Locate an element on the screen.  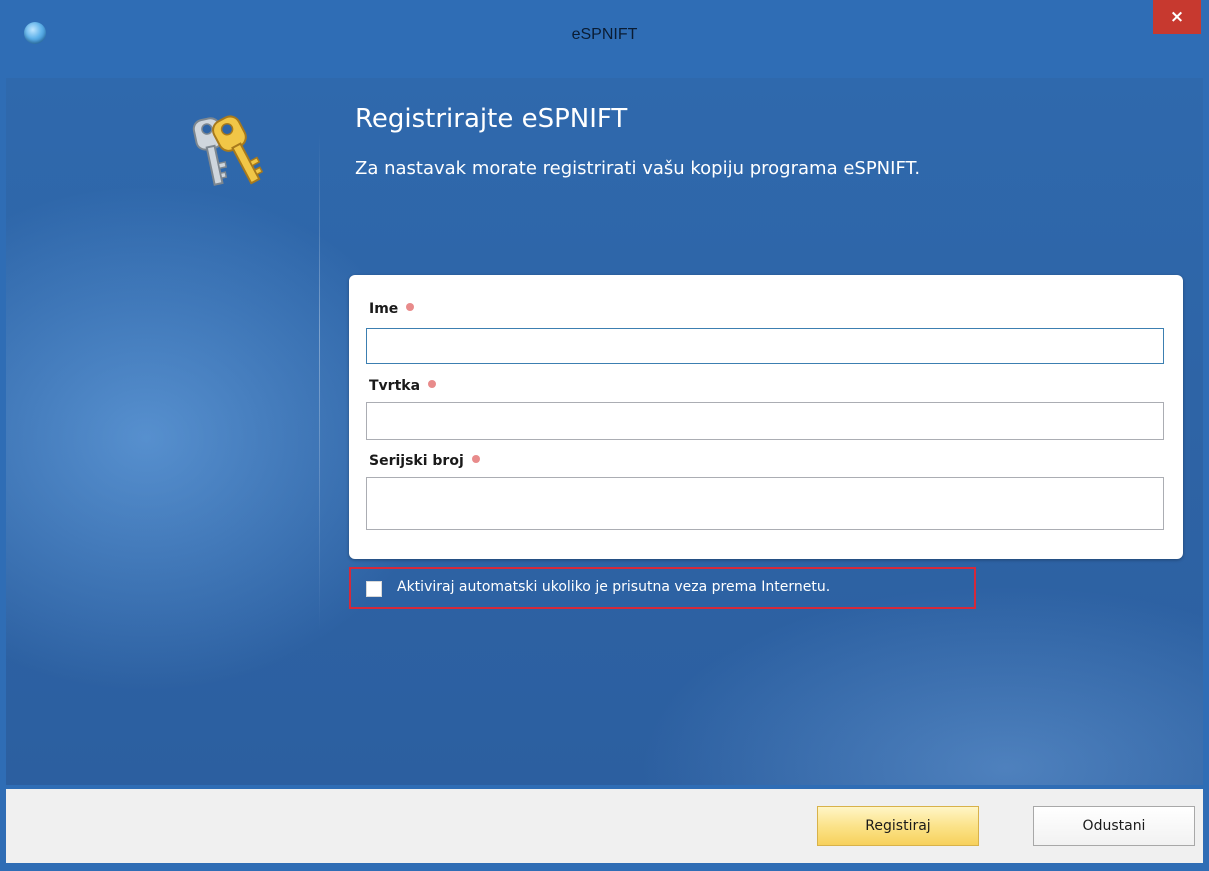
serial-number-label: Serijski broj is located at coordinates (424, 461).